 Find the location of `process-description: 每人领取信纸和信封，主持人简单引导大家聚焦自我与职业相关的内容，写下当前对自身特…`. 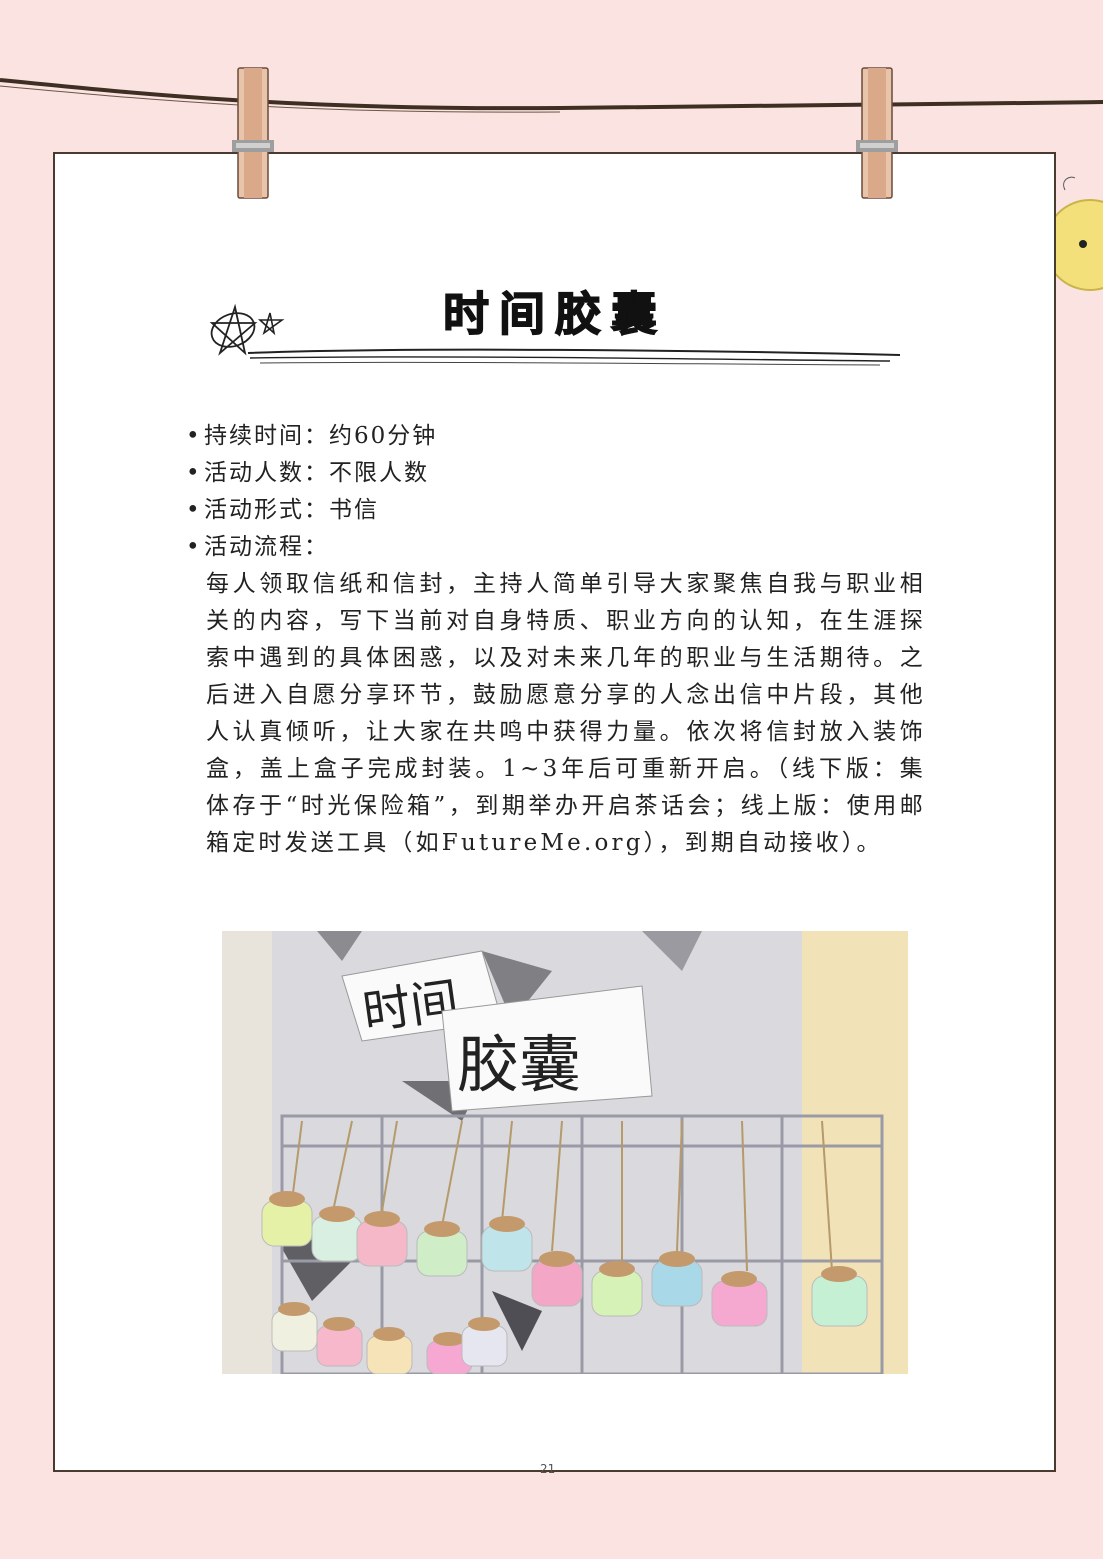

process-description: 每人领取信纸和信封，主持人简单引导大家聚焦自我与职业相关的内容，写下当前对自身特… is located at coordinates (566, 713).